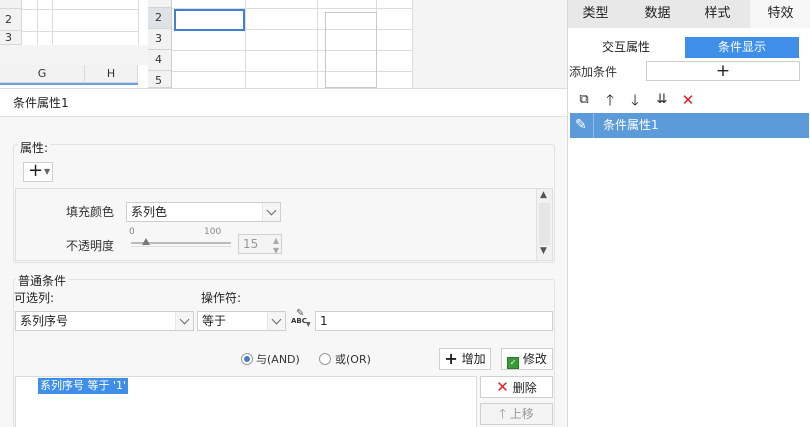 This screenshot has width=810, height=427. What do you see at coordinates (90, 212) in the screenshot?
I see `fill-color-label: 填充颜色` at bounding box center [90, 212].